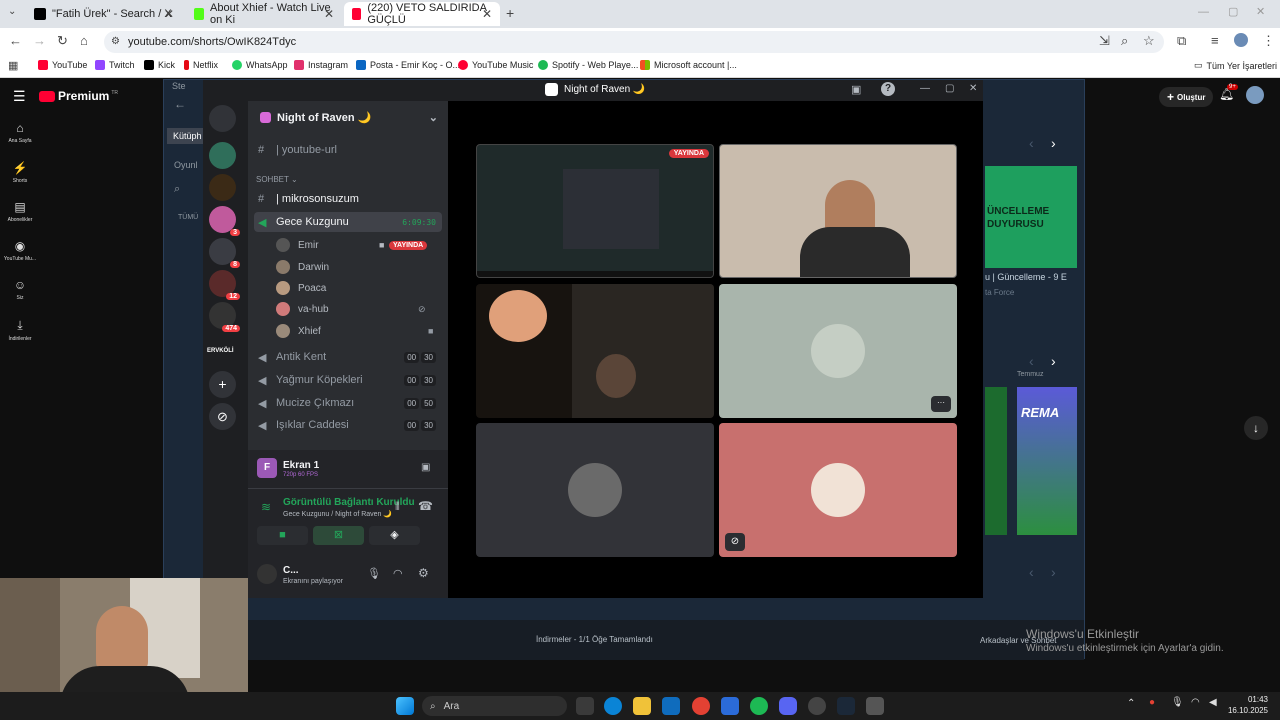  What do you see at coordinates (115, 65) in the screenshot?
I see `bookmark-twitch: Twitch` at bounding box center [115, 65].